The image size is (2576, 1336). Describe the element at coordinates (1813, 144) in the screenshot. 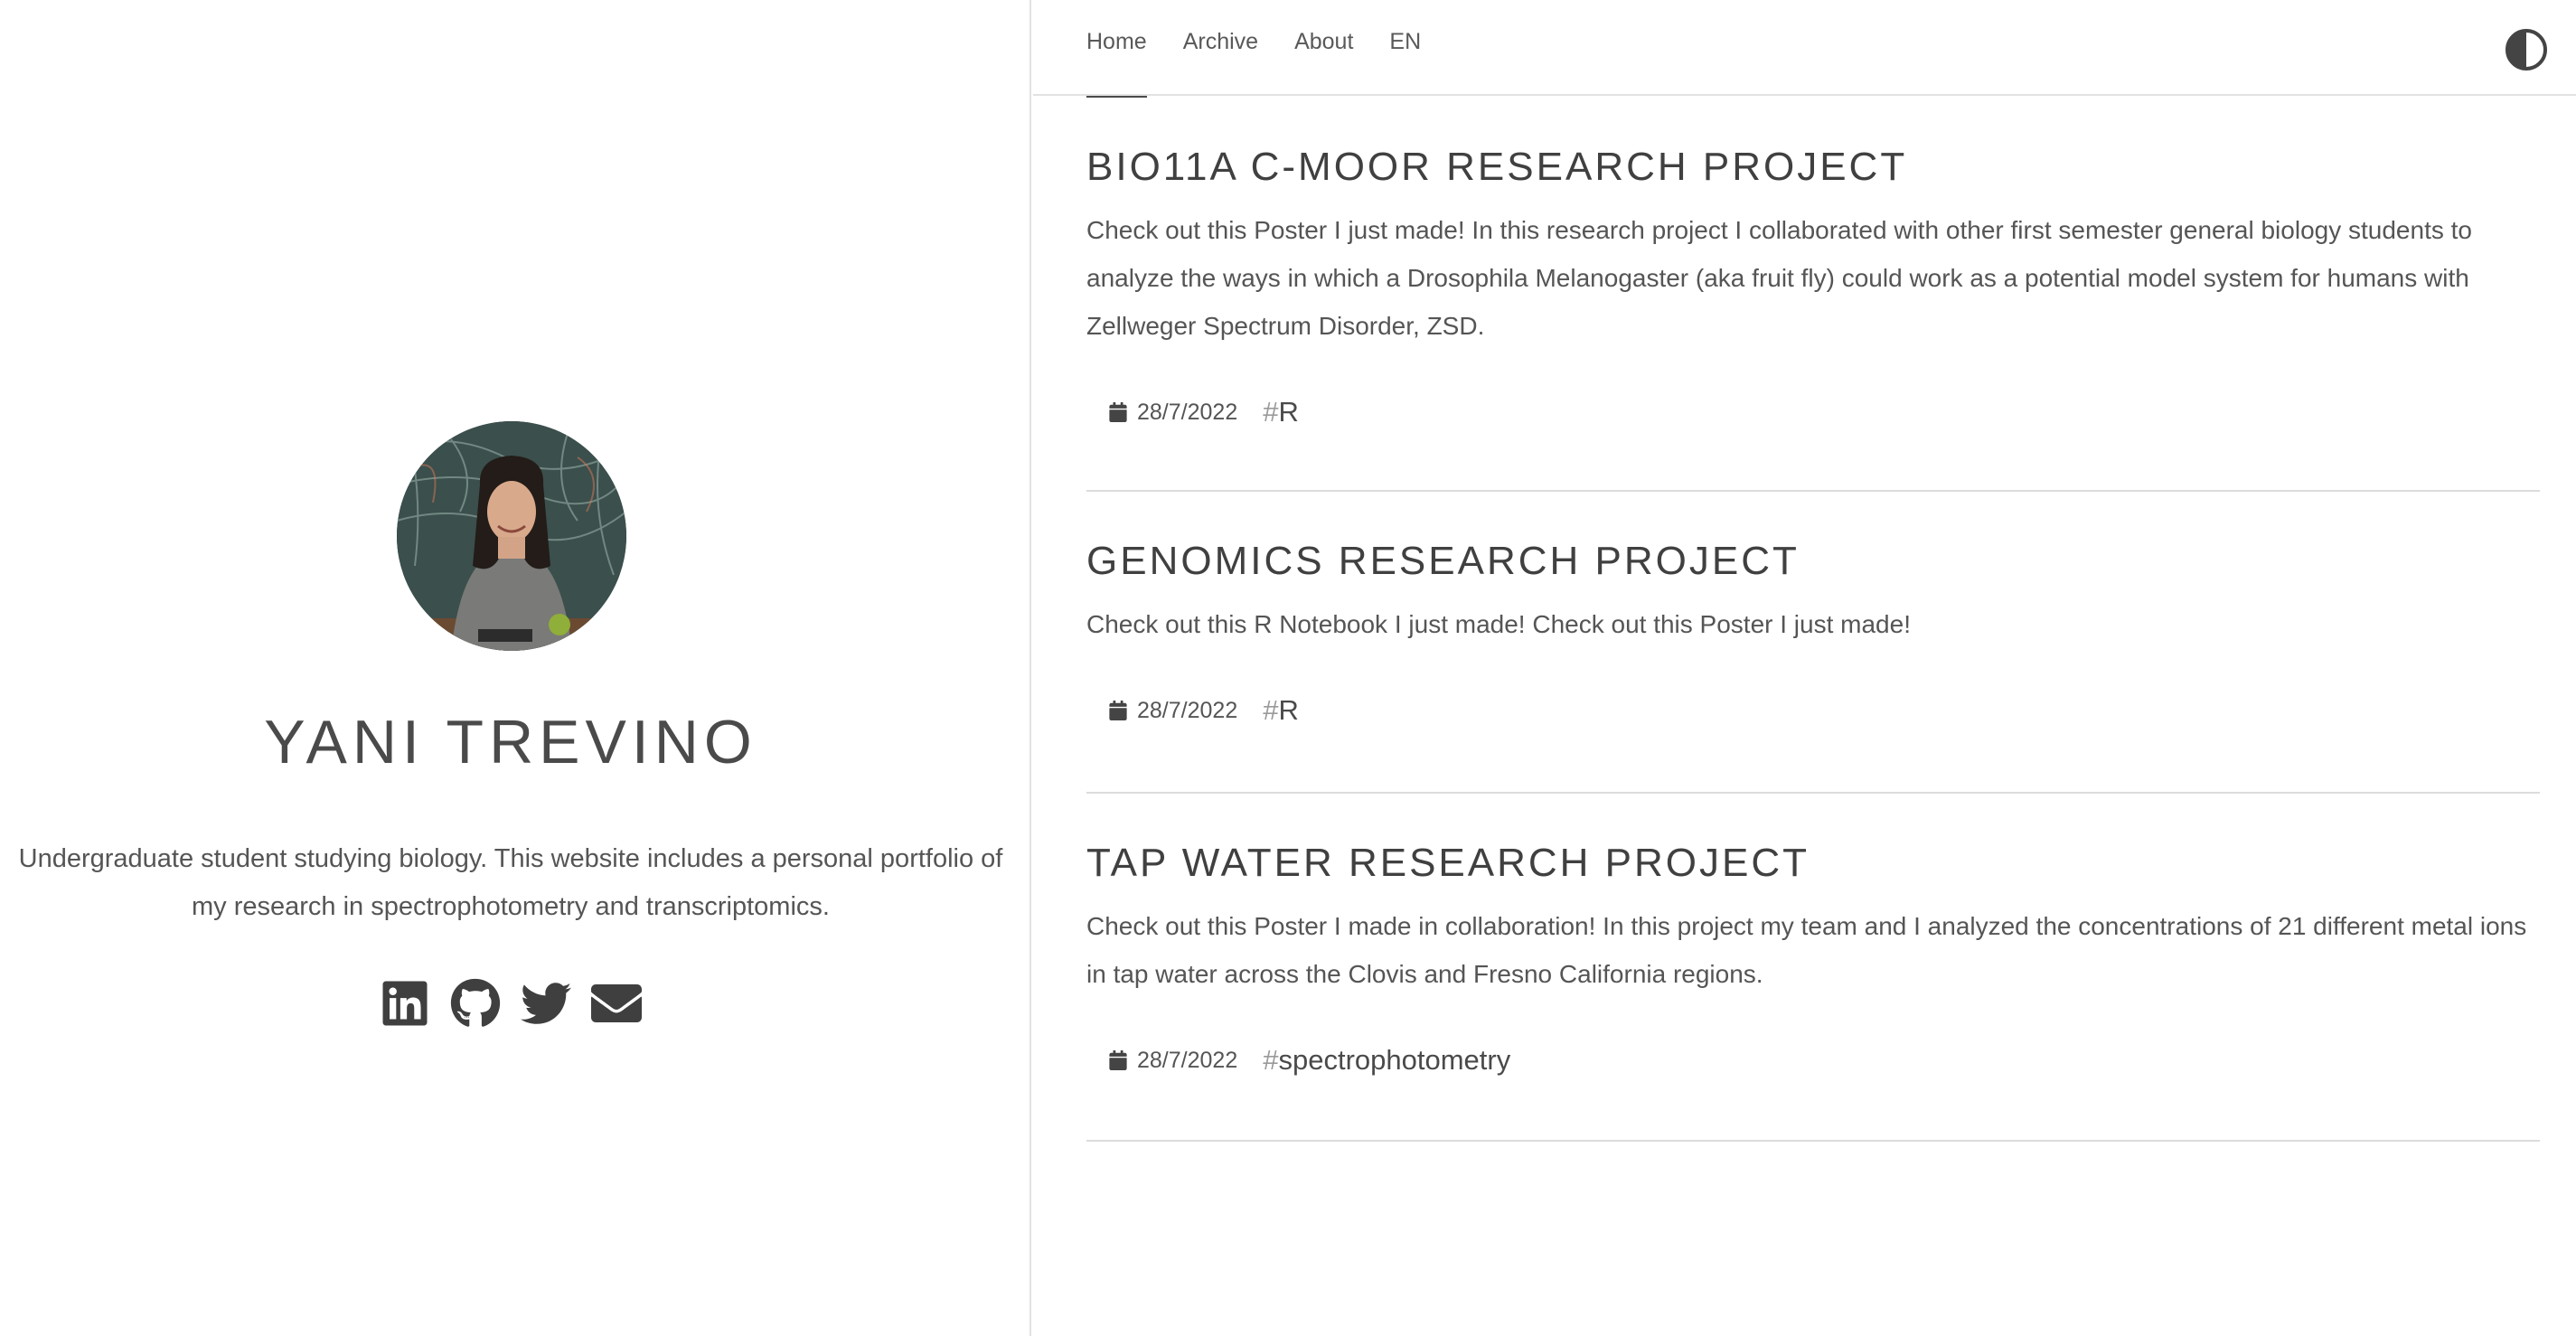

I see `post-title: BIO11A C-MOOR RESEARCH PROJECT` at that location.